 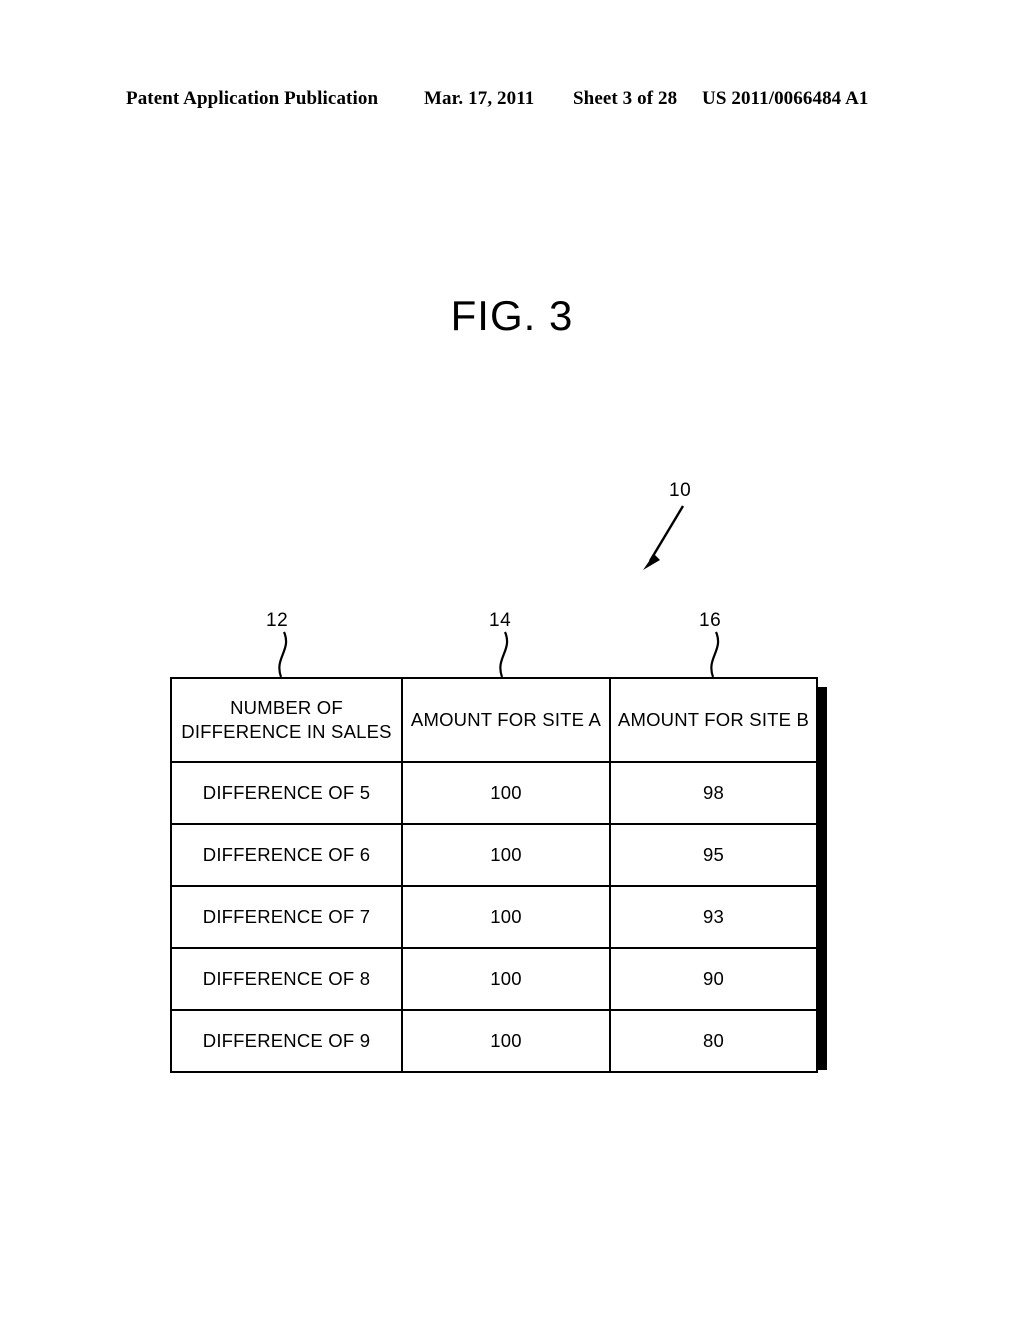 I want to click on table-row: DIFFERENCE OF 8 100 90, so click(x=494, y=979).